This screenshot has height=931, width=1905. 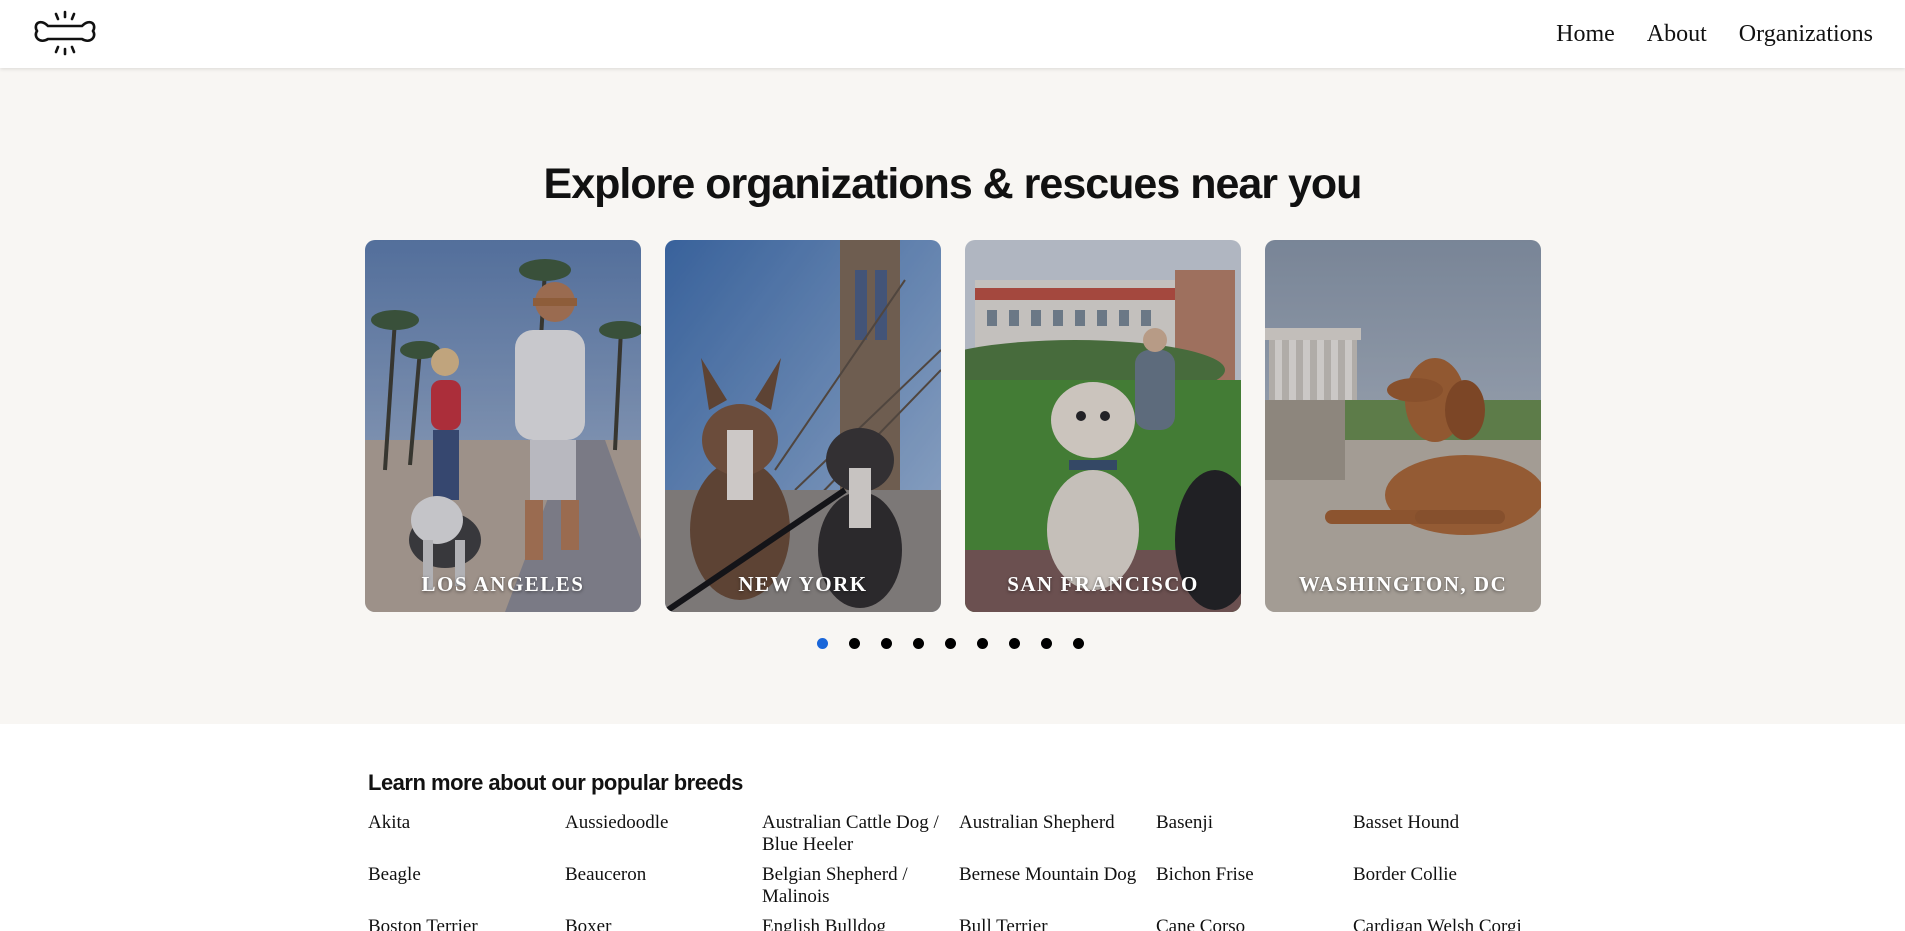 What do you see at coordinates (466, 886) in the screenshot?
I see `breed-link: Beagle` at bounding box center [466, 886].